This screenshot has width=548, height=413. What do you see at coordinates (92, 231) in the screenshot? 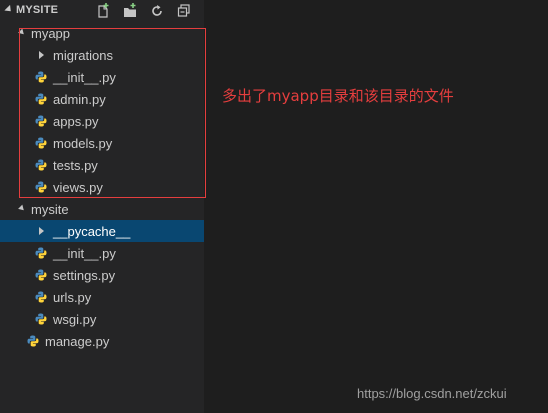
I see `tree-item-label: __pycache__` at bounding box center [92, 231].